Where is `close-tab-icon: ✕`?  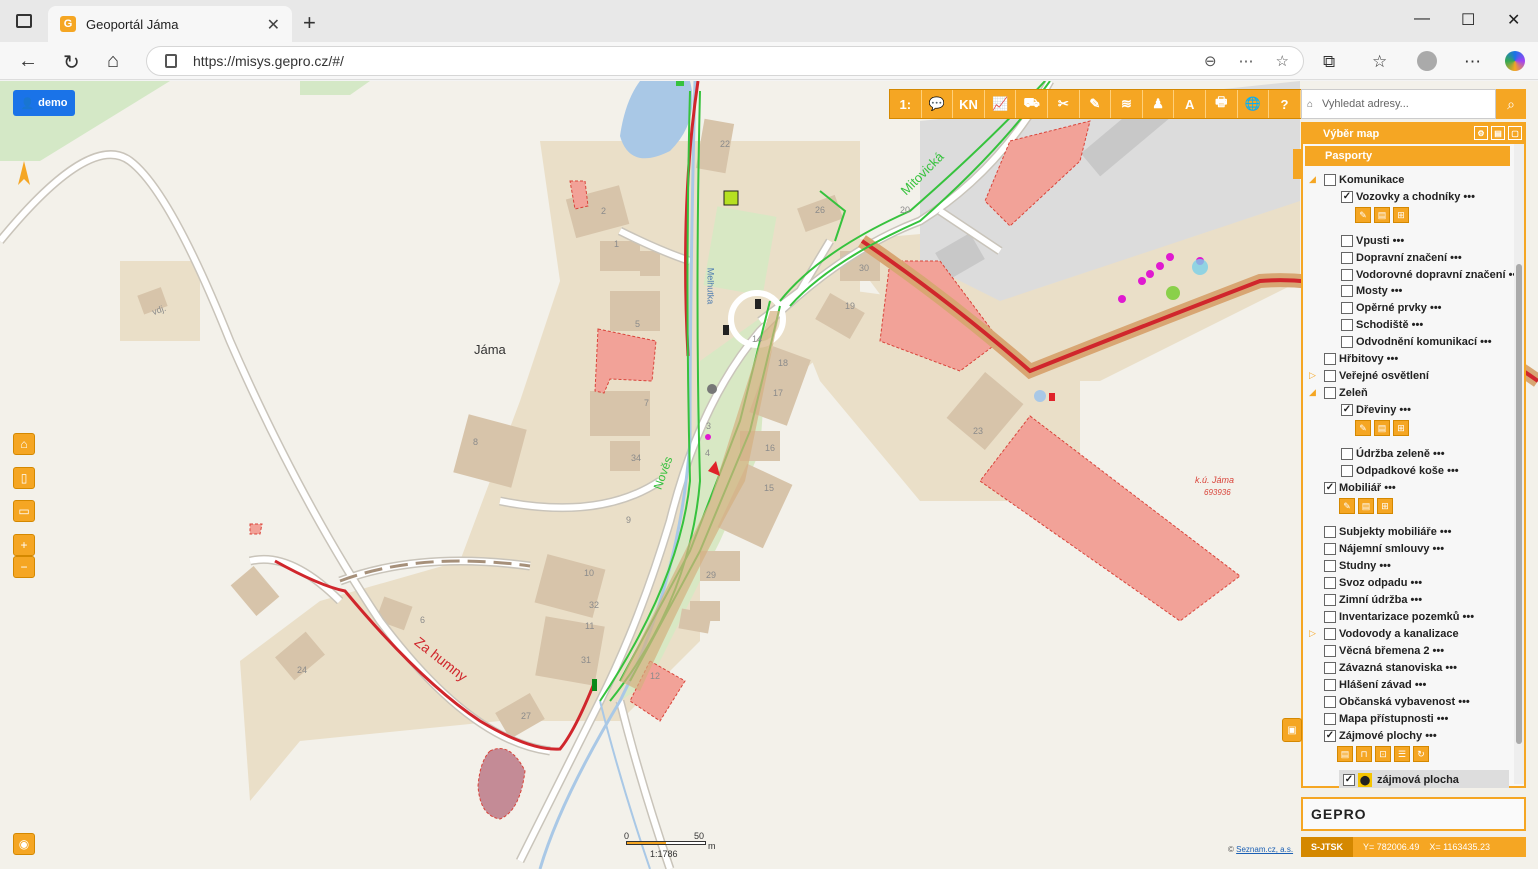
close-tab-icon: ✕ is located at coordinates (273, 25).